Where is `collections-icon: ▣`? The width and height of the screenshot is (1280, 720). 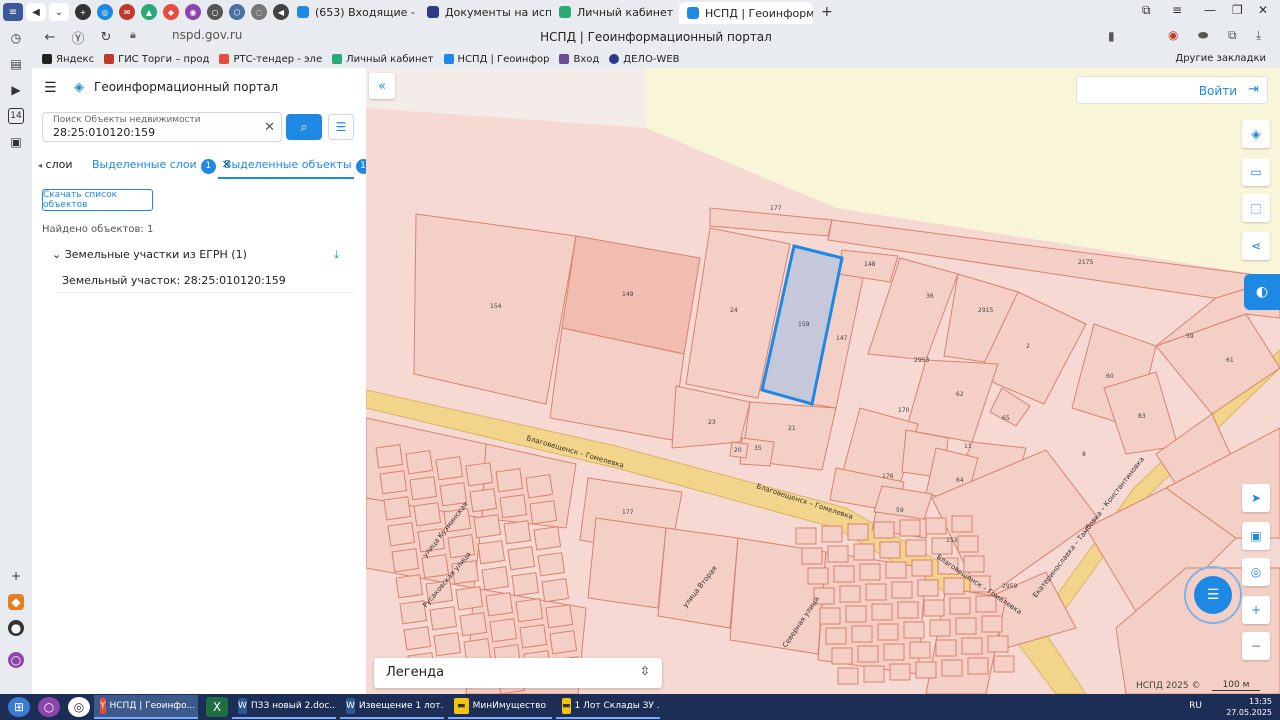
collections-icon: ▣ is located at coordinates (16, 142).